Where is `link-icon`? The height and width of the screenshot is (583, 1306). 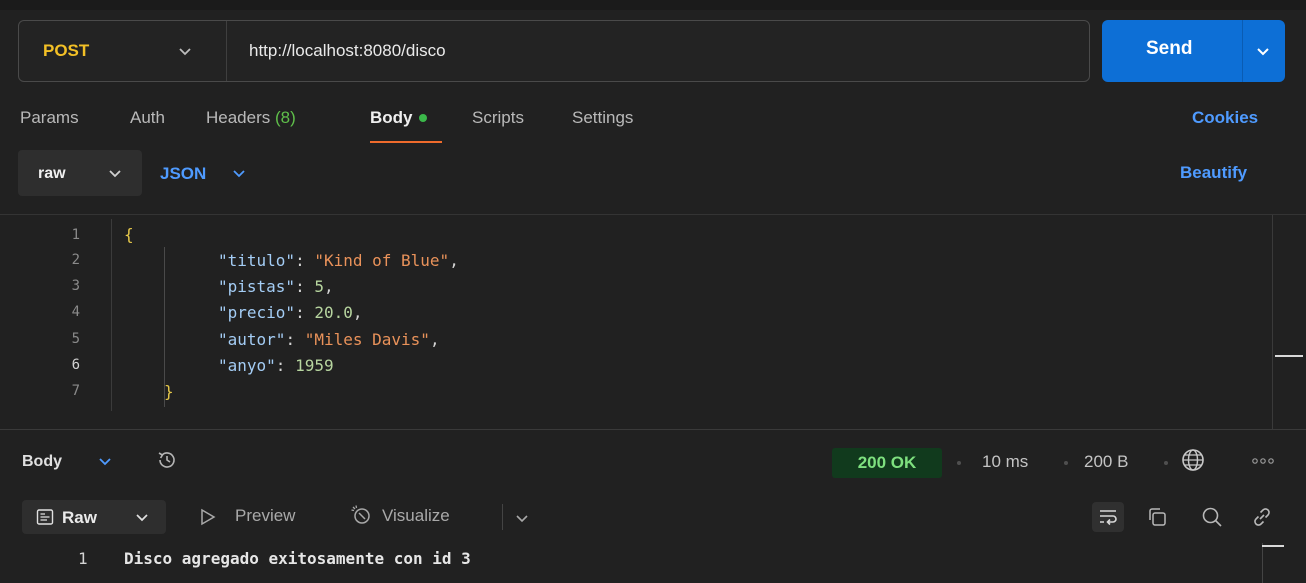
link-icon is located at coordinates (1262, 517).